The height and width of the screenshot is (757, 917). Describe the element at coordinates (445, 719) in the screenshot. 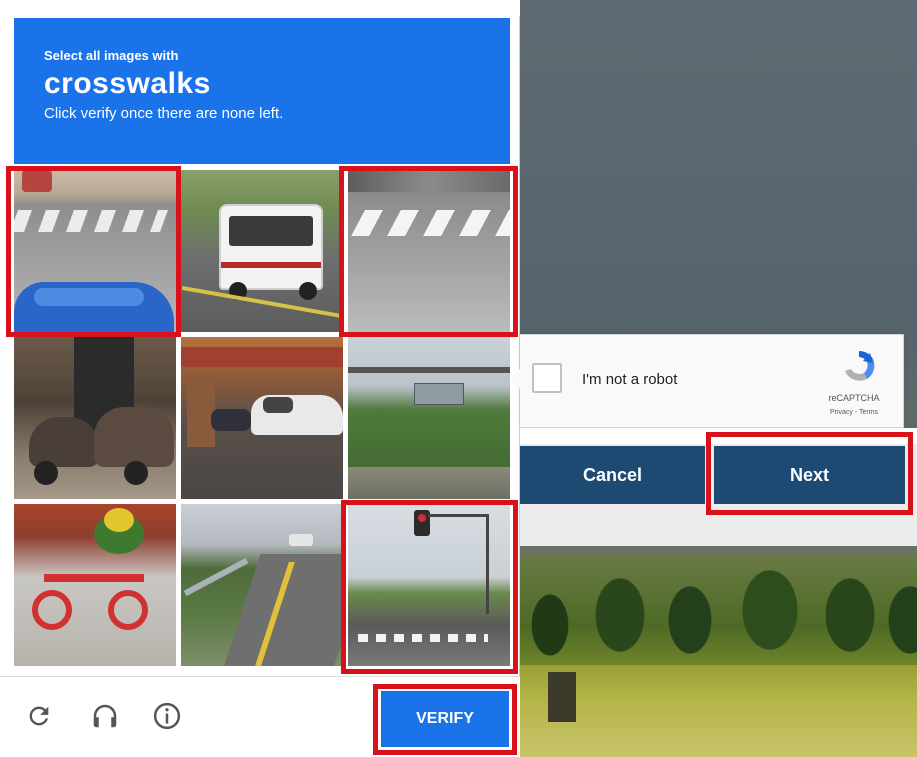

I see `verify-button-highlight` at that location.